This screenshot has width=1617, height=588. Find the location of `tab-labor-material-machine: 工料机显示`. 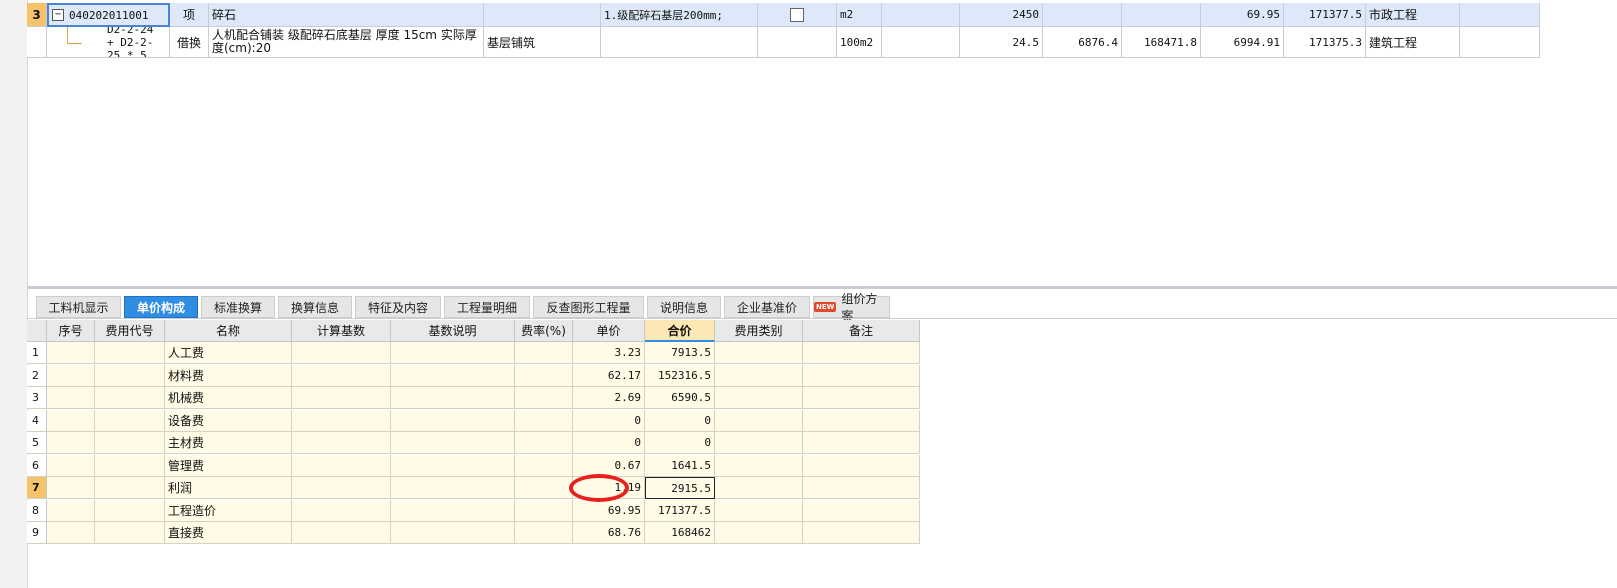

tab-labor-material-machine: 工料机显示 is located at coordinates (78, 307).